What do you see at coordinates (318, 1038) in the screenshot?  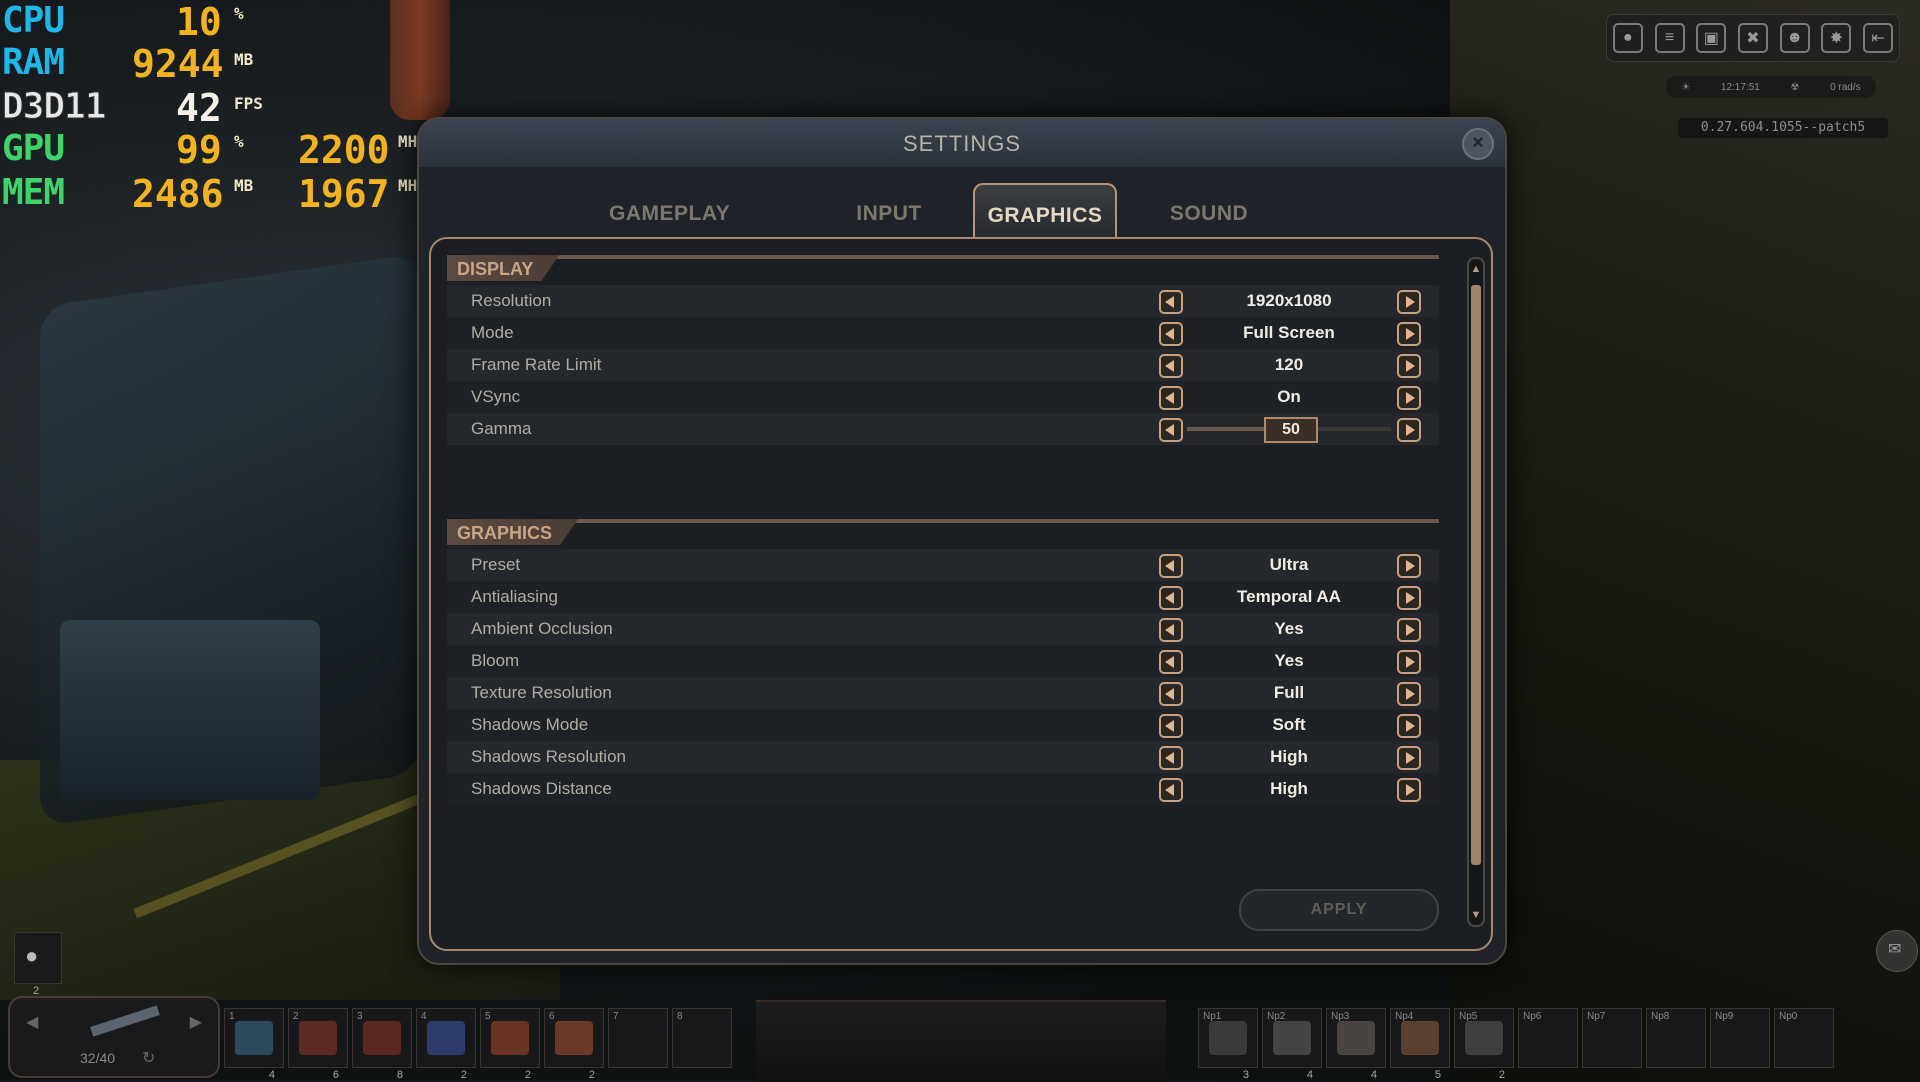 I see `claw-attack-icon` at bounding box center [318, 1038].